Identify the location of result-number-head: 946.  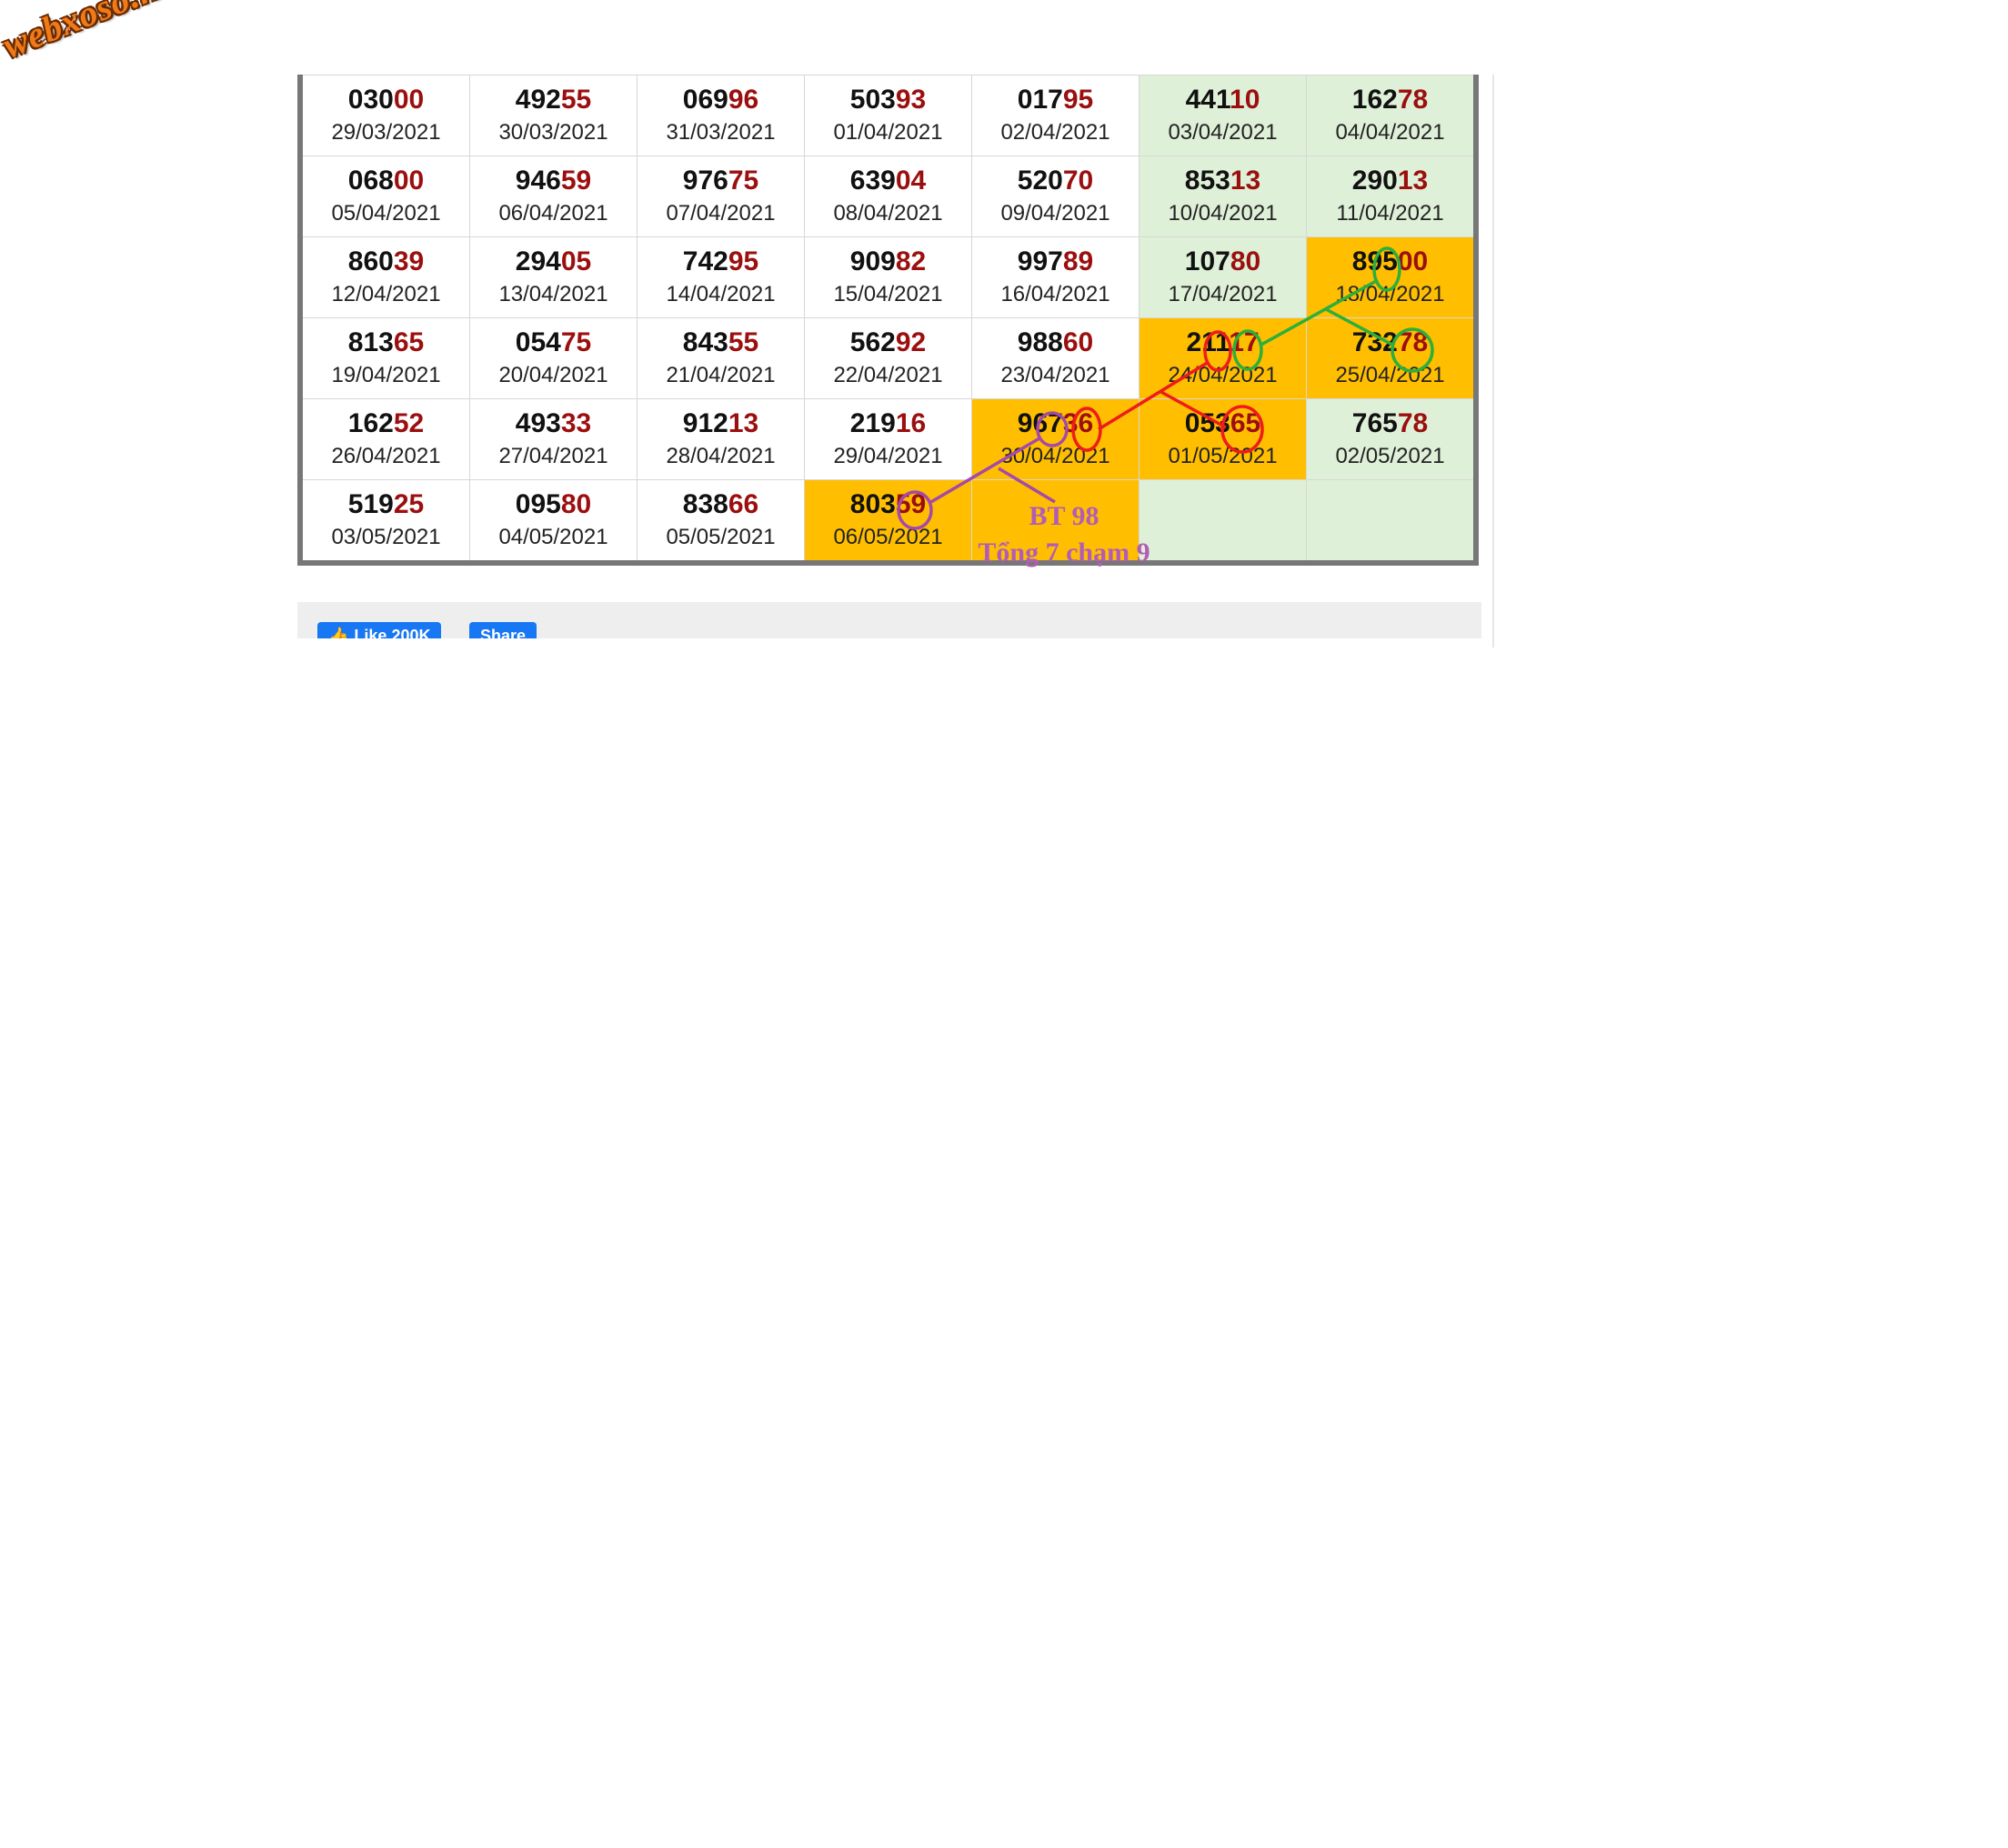
(538, 181).